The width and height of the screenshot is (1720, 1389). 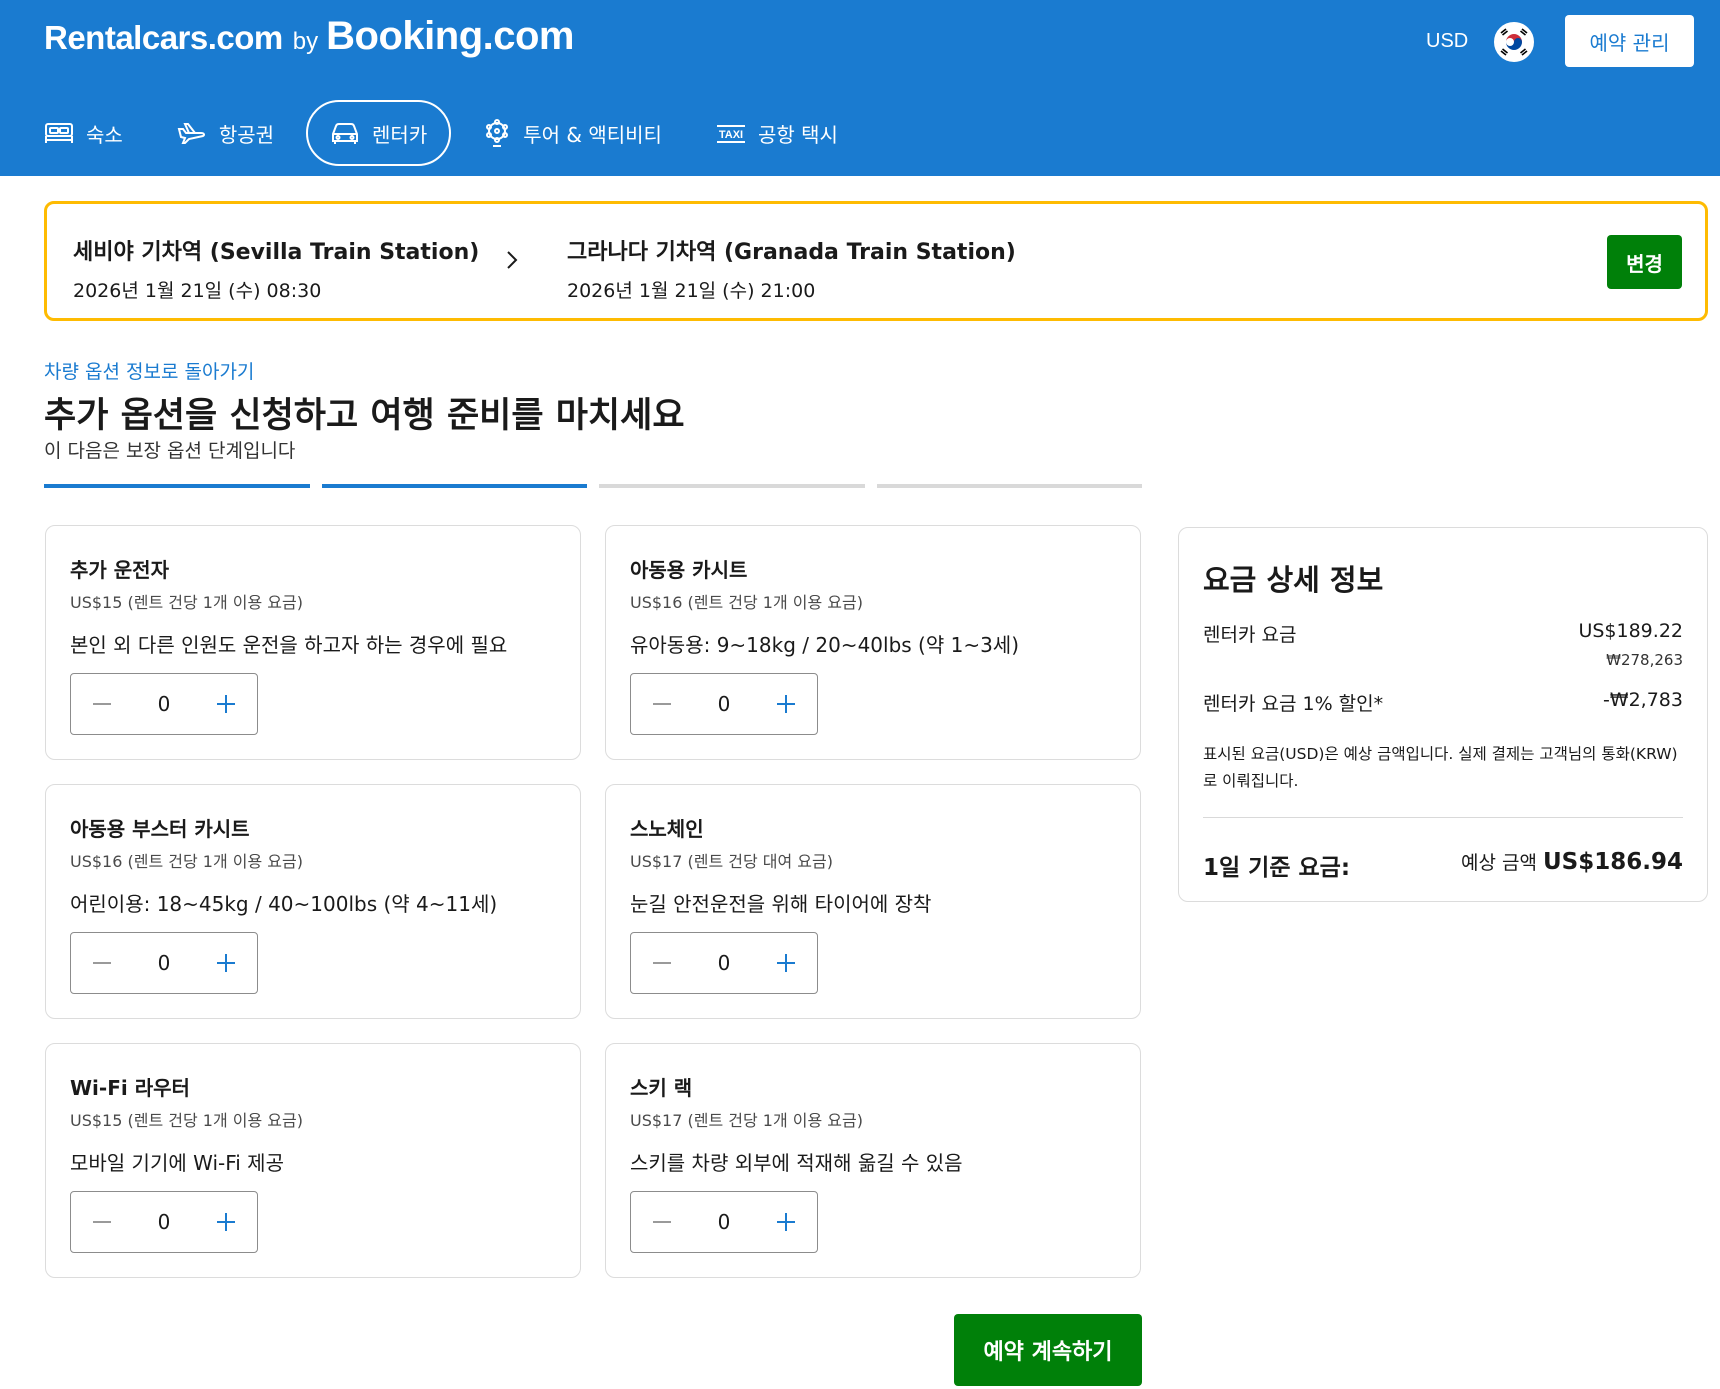 I want to click on attractions-icon, so click(x=497, y=133).